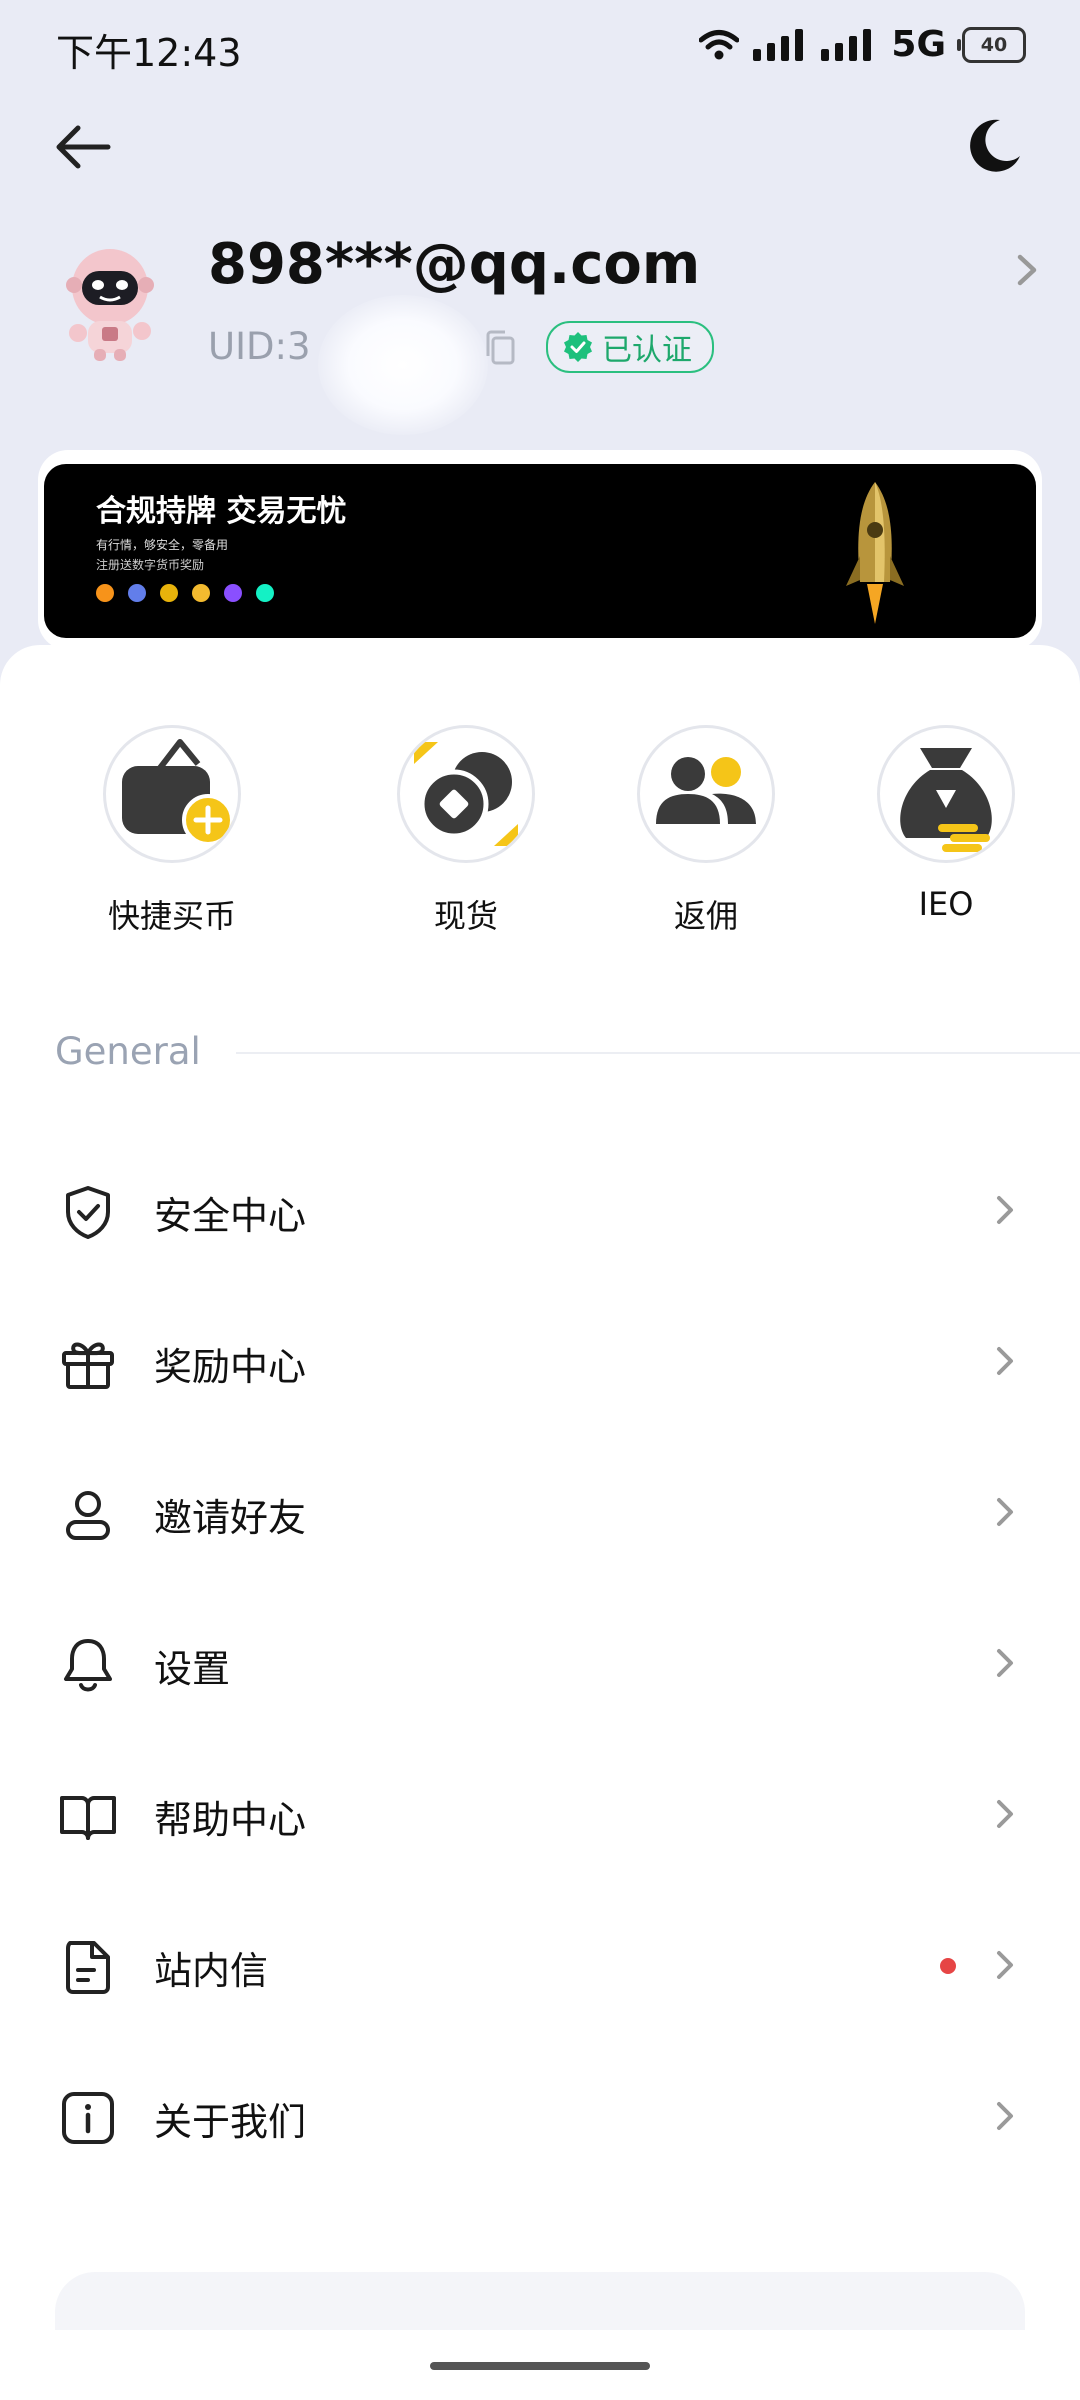 The height and width of the screenshot is (2400, 1080). What do you see at coordinates (995, 145) in the screenshot?
I see `moon-icon` at bounding box center [995, 145].